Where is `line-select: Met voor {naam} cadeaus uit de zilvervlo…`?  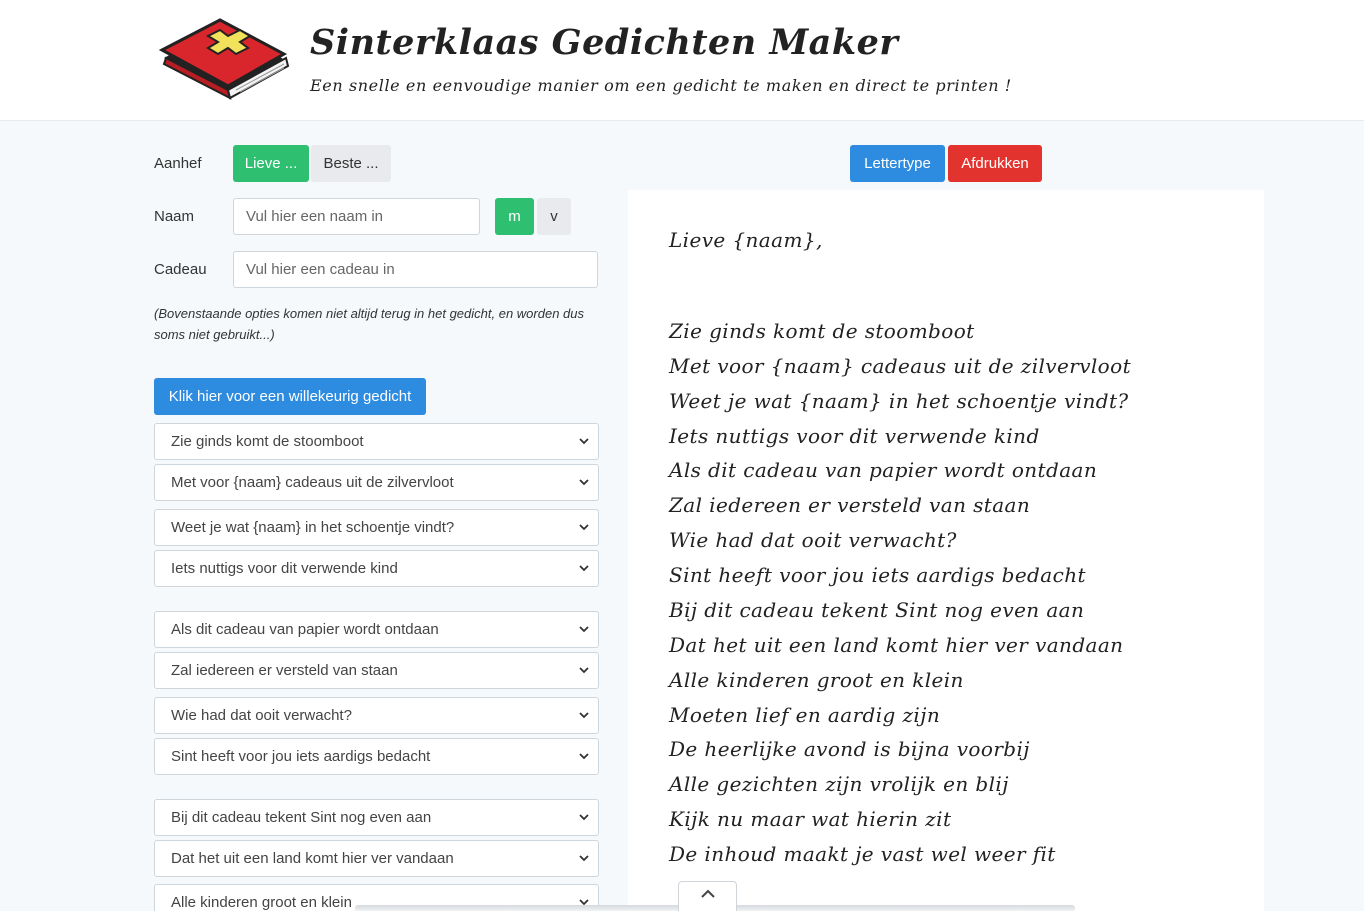 line-select: Met voor {naam} cadeaus uit de zilvervlo… is located at coordinates (376, 482).